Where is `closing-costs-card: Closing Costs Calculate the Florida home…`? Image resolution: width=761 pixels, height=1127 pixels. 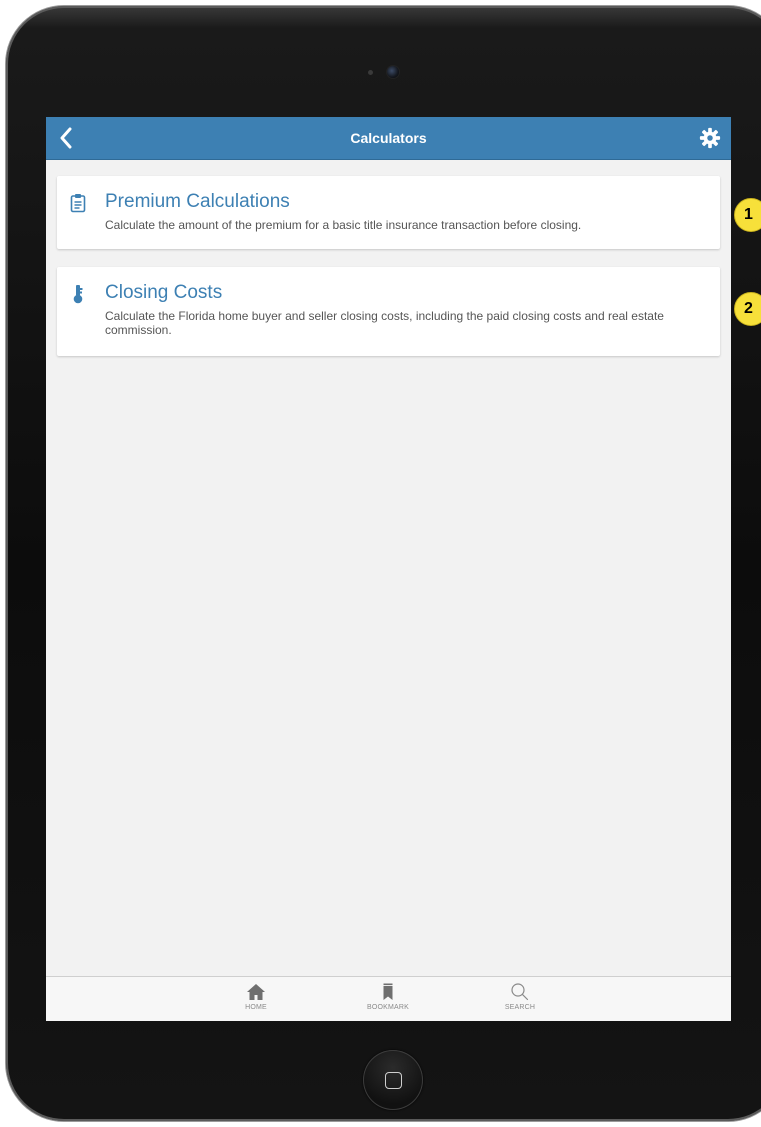
closing-costs-card: Closing Costs Calculate the Florida home… is located at coordinates (388, 311).